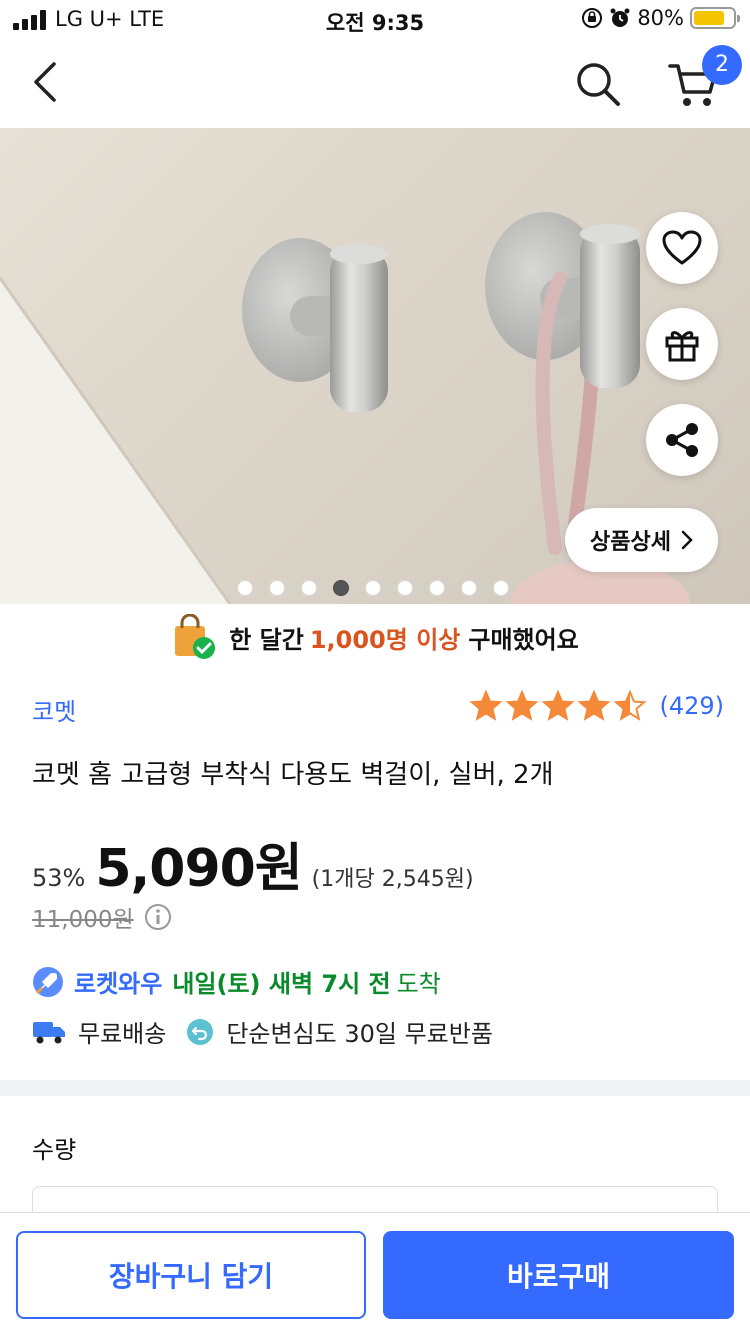 This screenshot has height=1334, width=750. What do you see at coordinates (375, 84) in the screenshot?
I see `top-nav` at bounding box center [375, 84].